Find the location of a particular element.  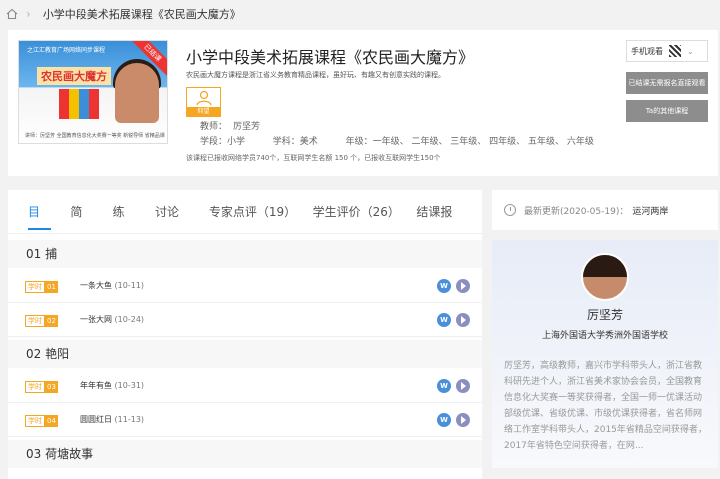

tab-expert-review: 专家点评（19） is located at coordinates (252, 212).